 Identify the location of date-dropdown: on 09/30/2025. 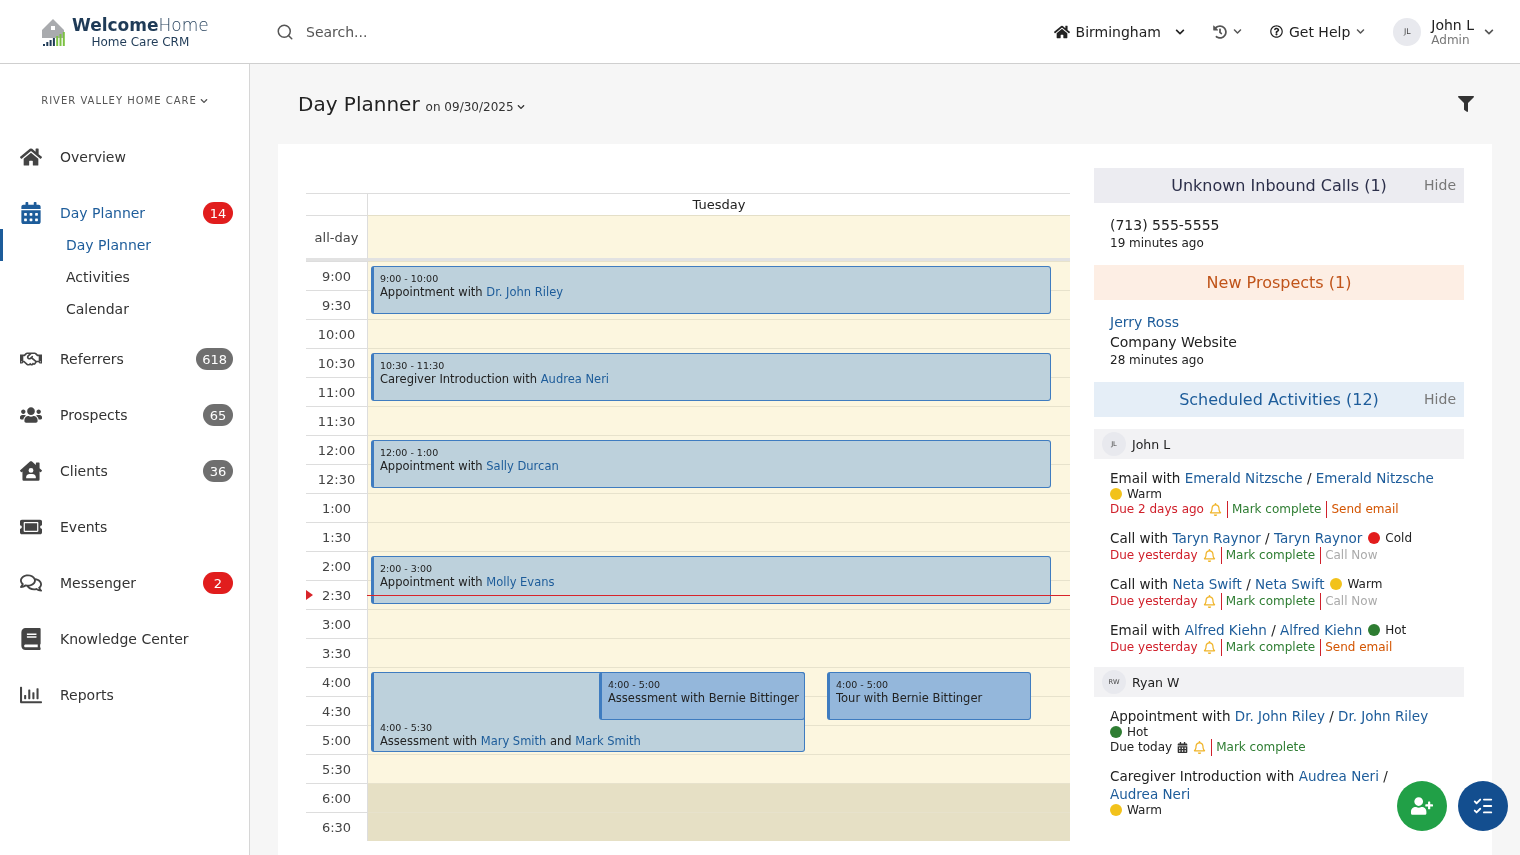
(475, 107).